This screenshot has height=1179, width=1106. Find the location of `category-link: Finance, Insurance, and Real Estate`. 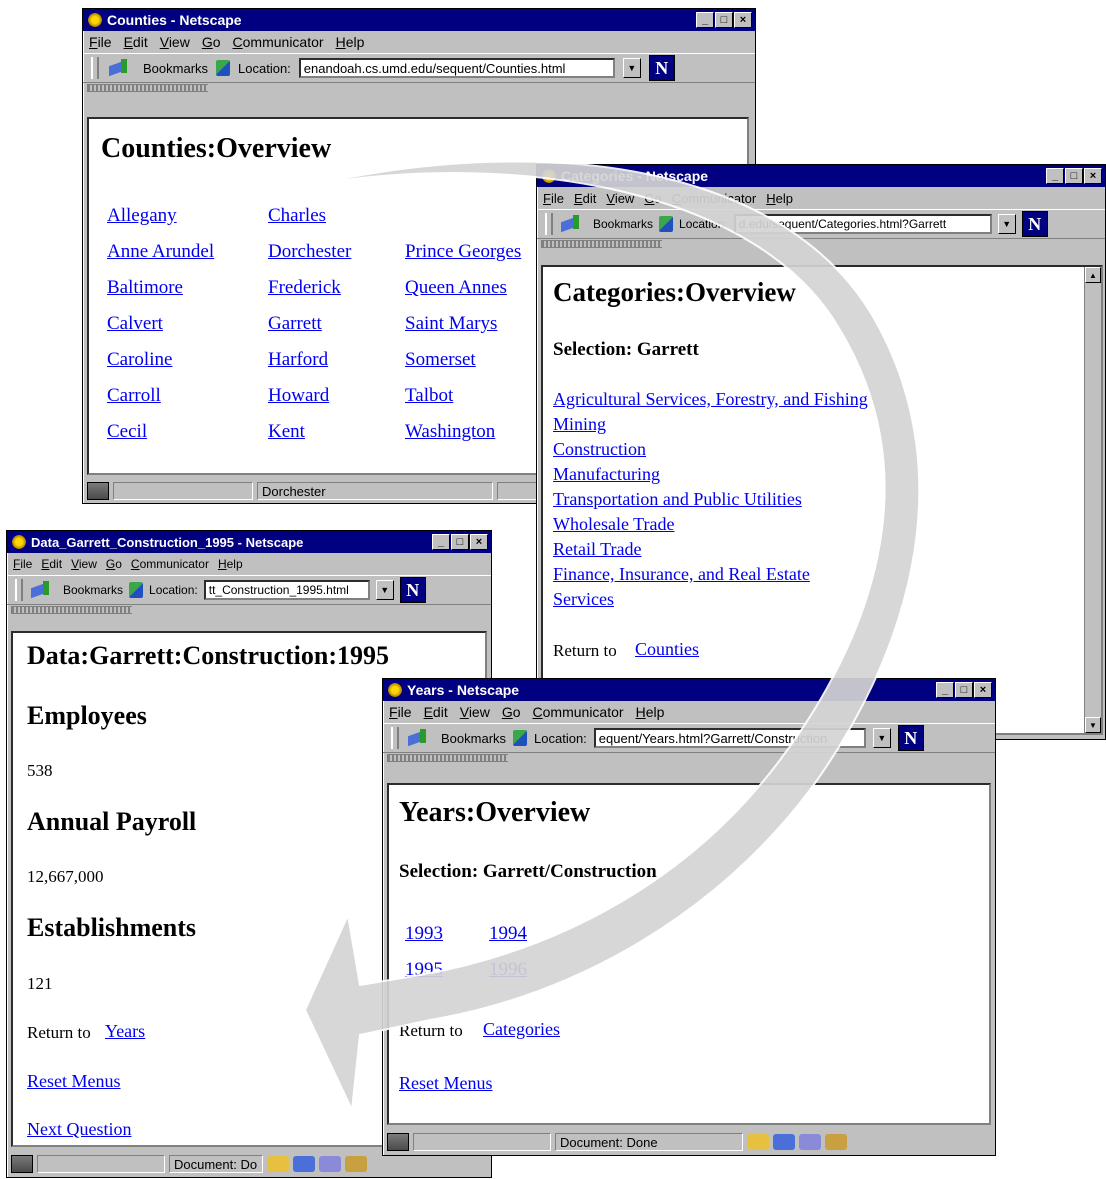

category-link: Finance, Insurance, and Real Estate is located at coordinates (681, 574).